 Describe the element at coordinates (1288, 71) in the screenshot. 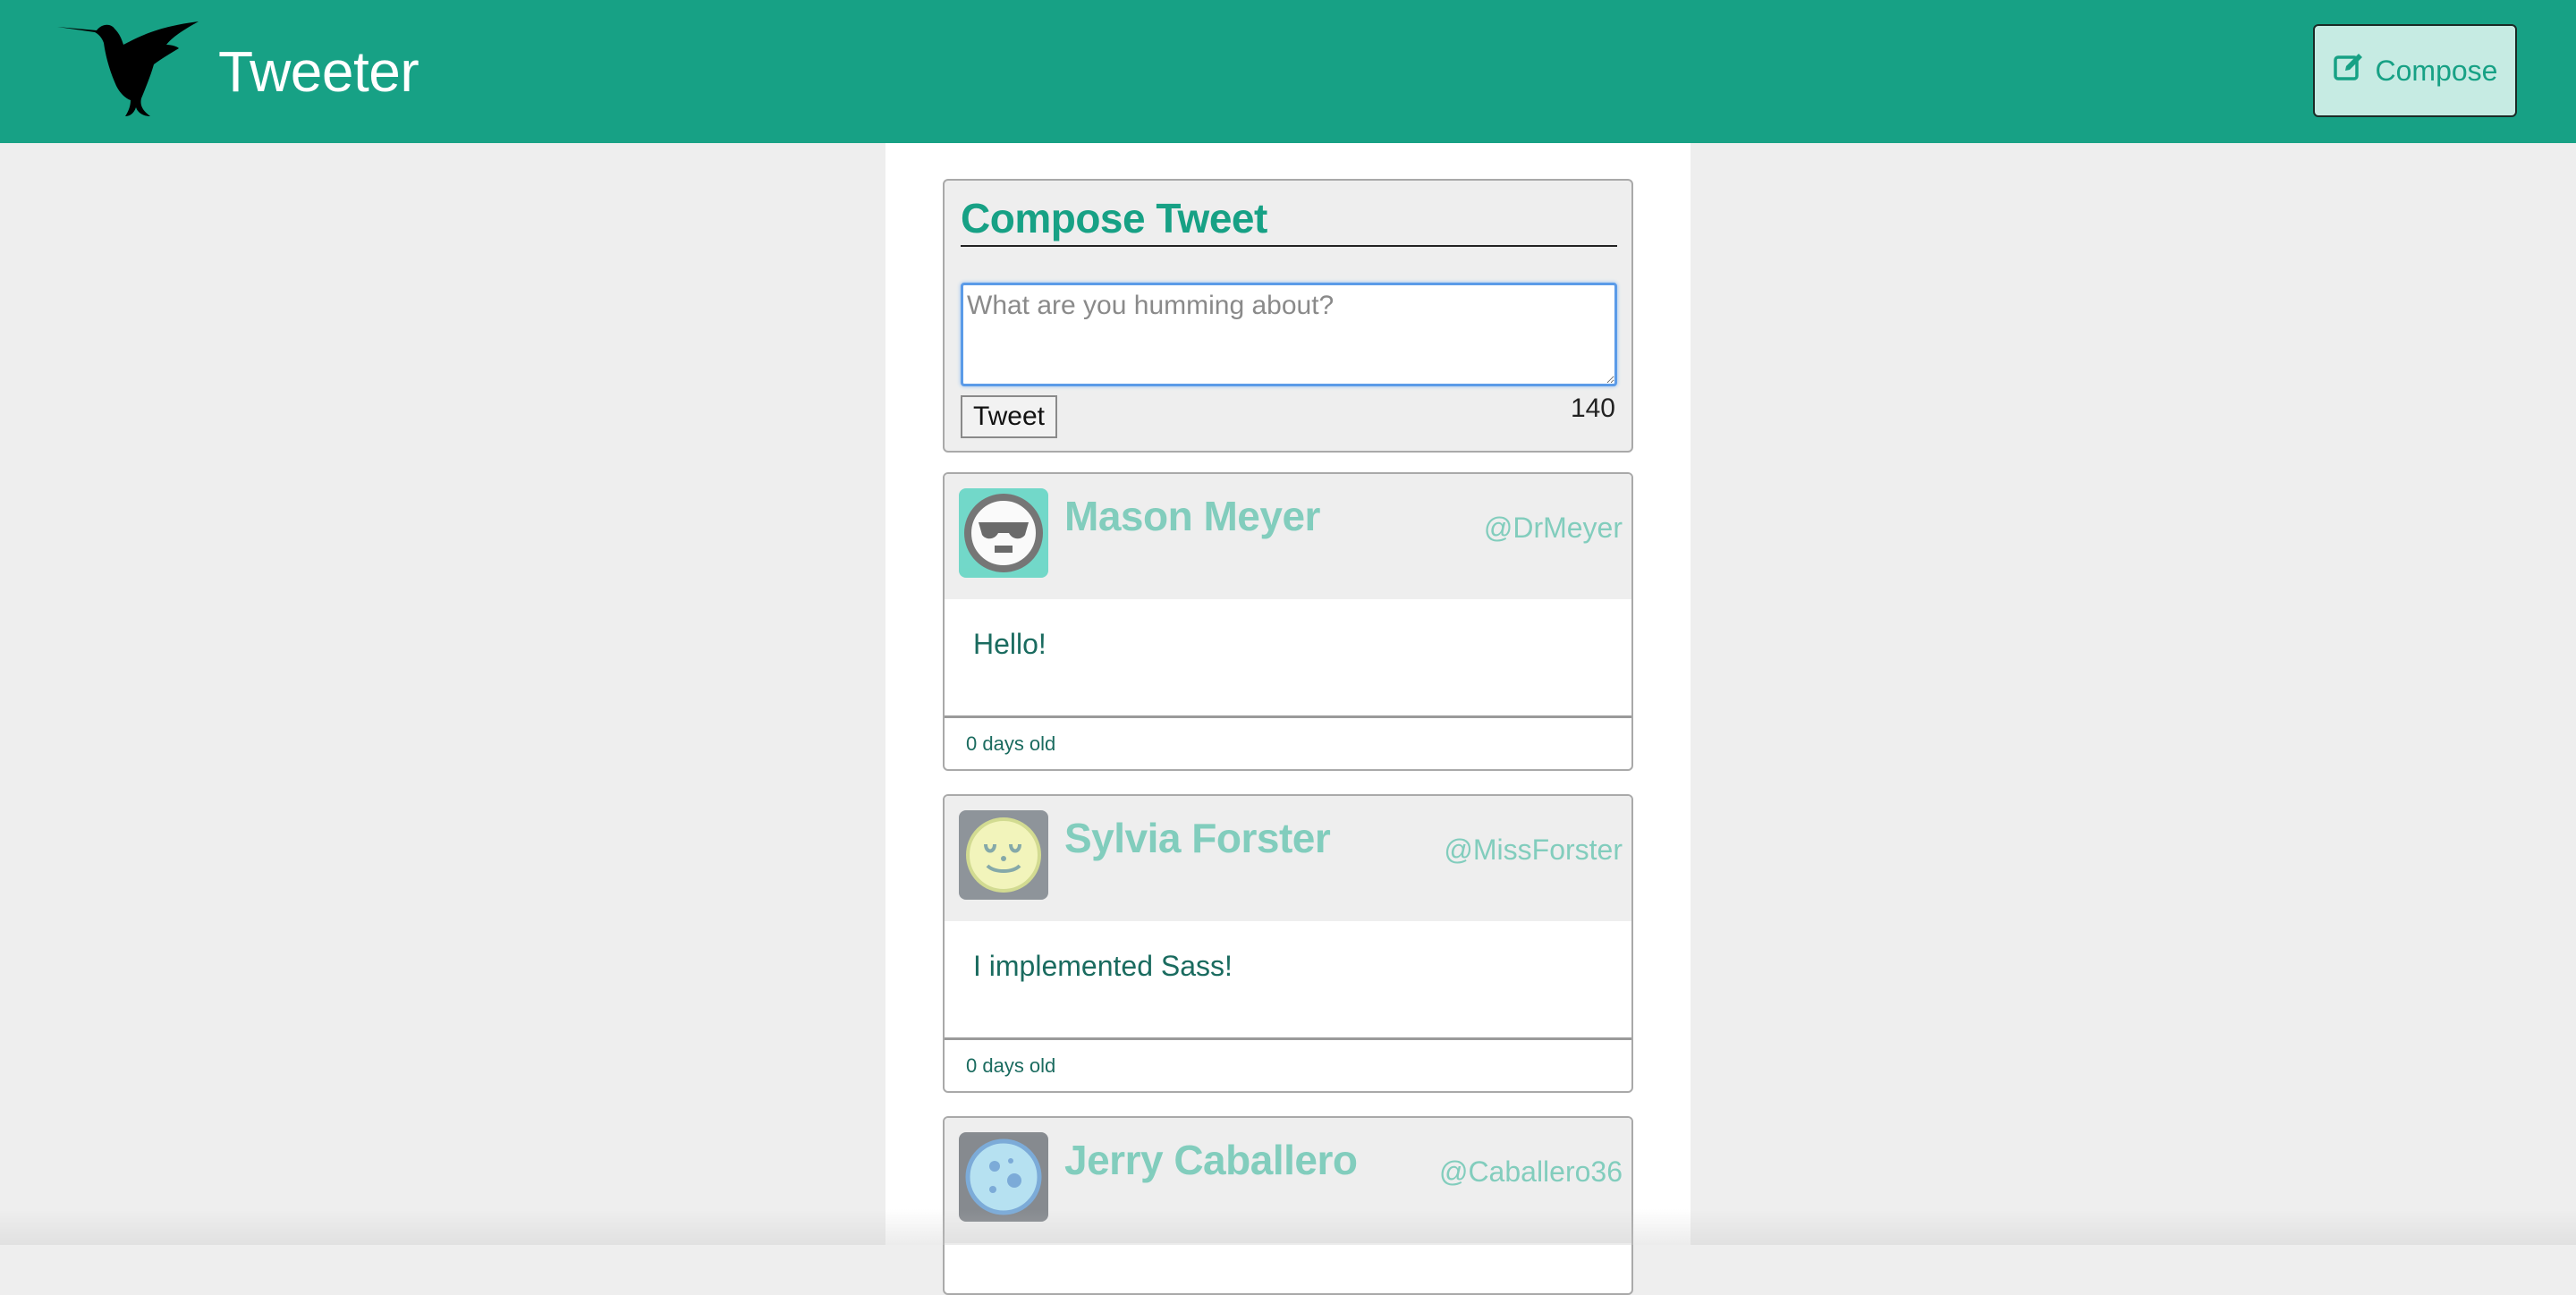

I see `top-nav: Tweeter Compose` at that location.